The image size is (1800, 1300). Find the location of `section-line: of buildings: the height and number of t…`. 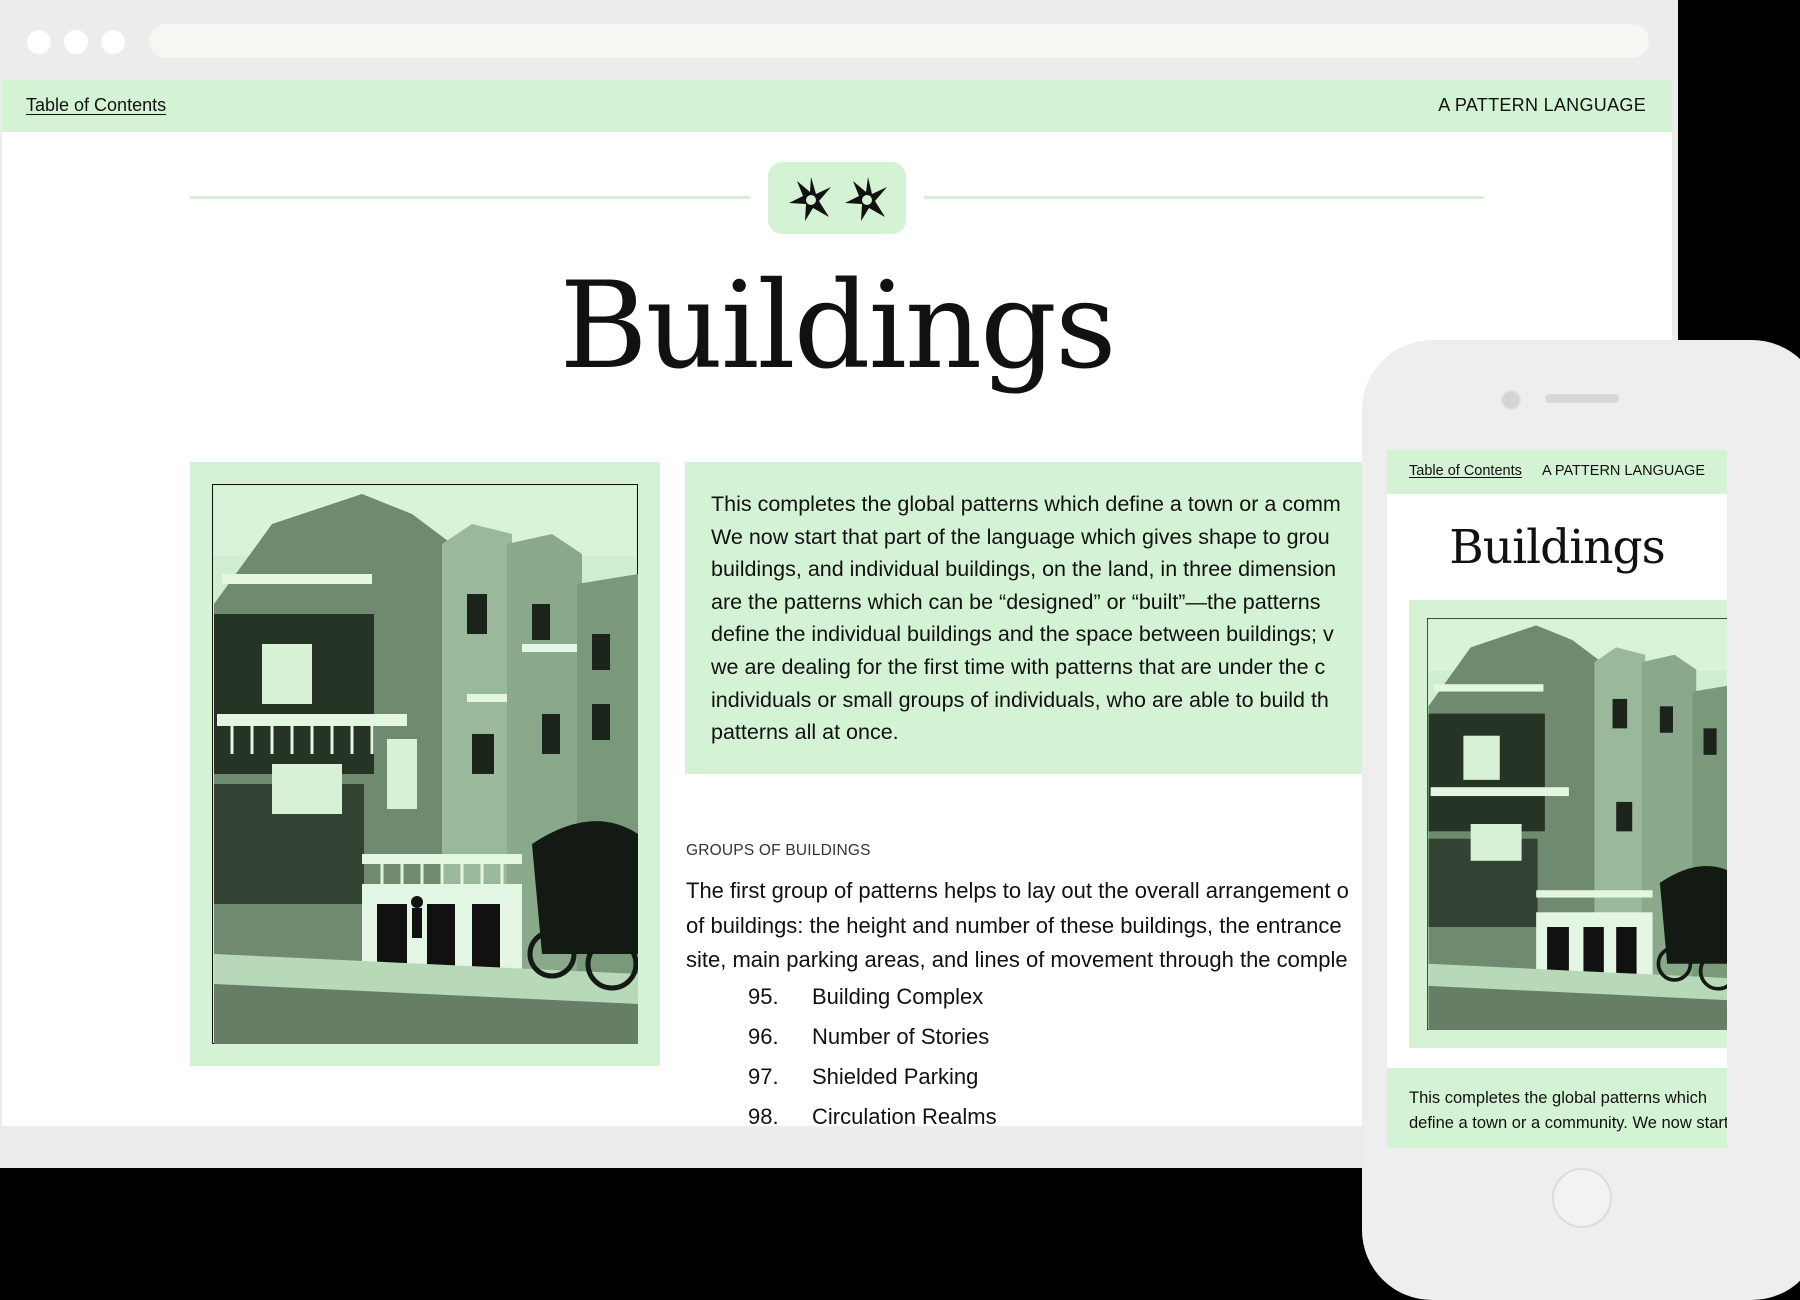

section-line: of buildings: the height and number of t… is located at coordinates (1014, 925).